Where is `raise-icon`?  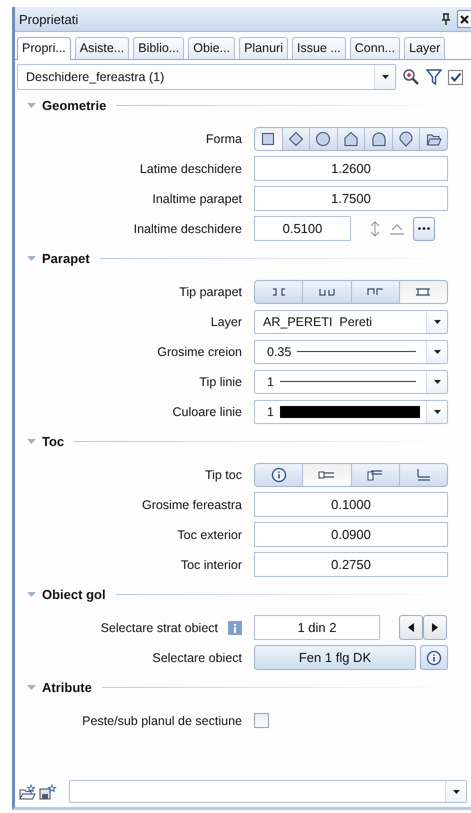 raise-icon is located at coordinates (397, 229).